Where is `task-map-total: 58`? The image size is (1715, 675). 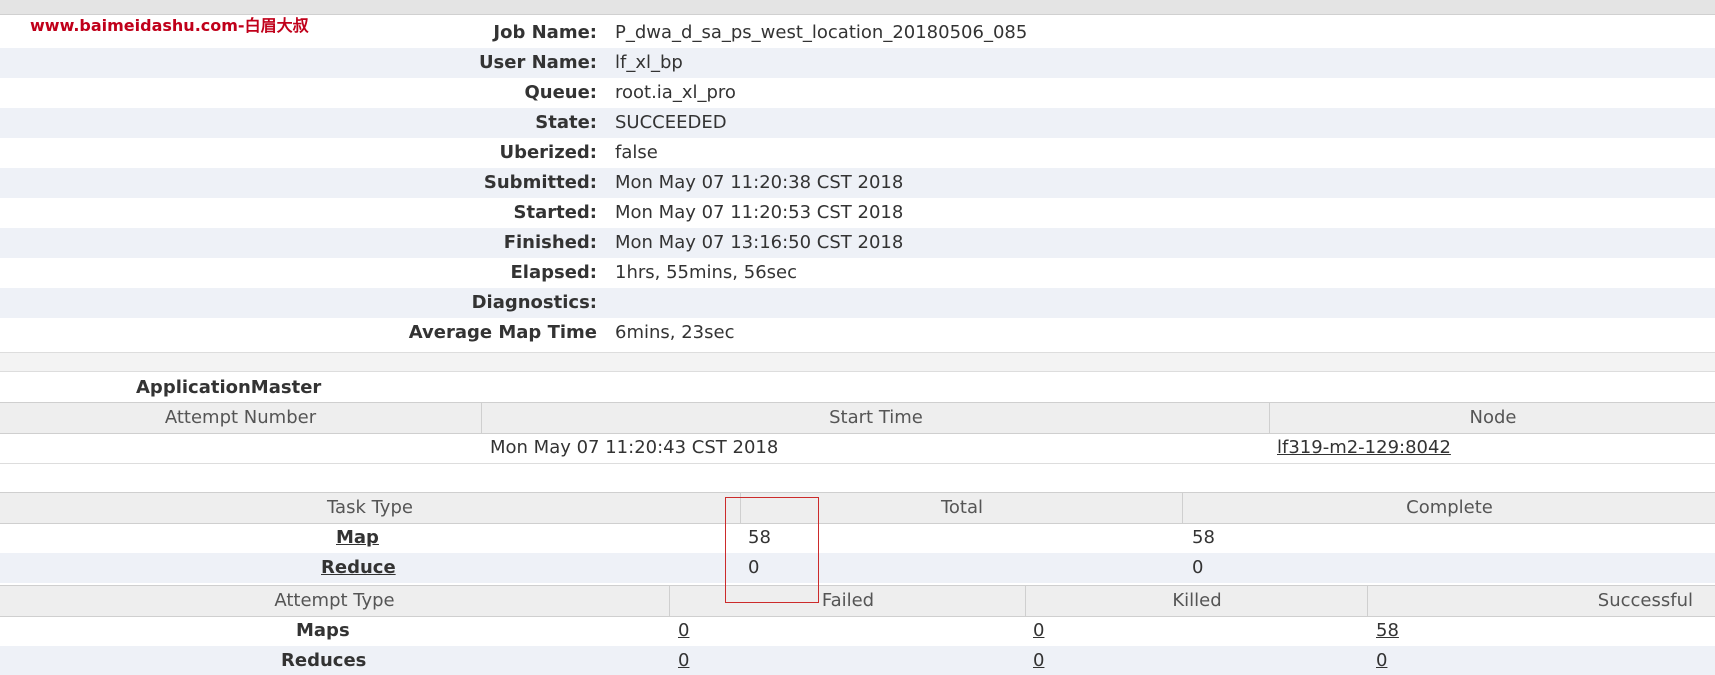
task-map-total: 58 is located at coordinates (759, 537).